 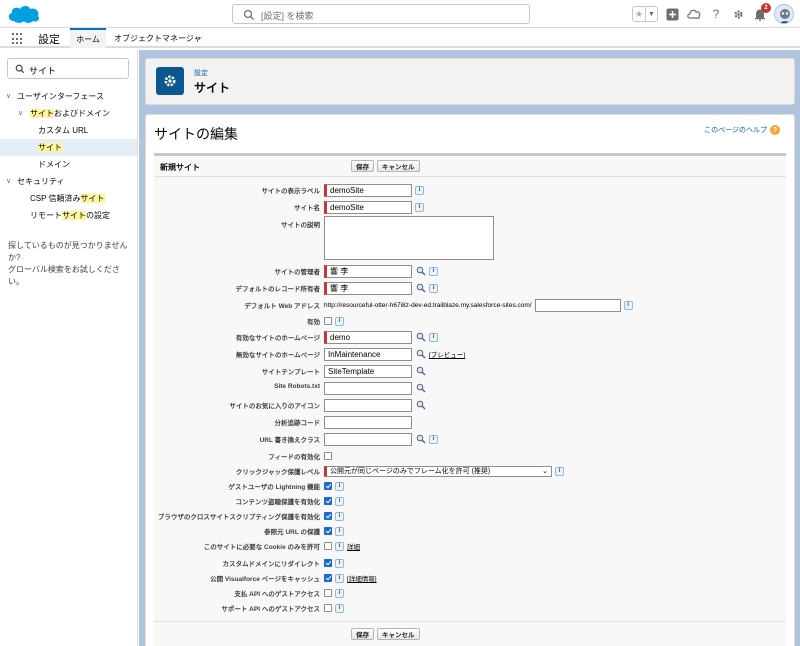 What do you see at coordinates (328, 501) in the screenshot?
I see `content-sniff-checkbox` at bounding box center [328, 501].